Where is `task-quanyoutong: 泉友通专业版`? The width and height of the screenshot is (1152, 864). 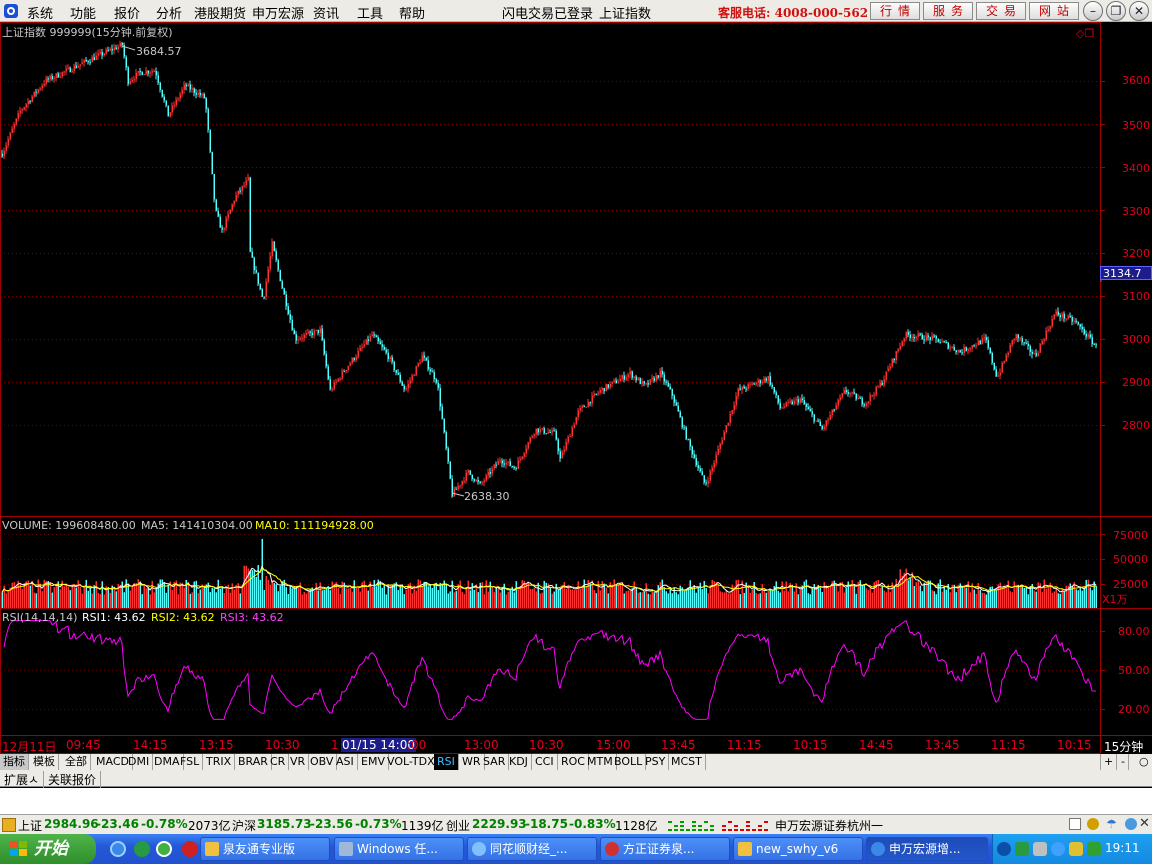
task-quanyoutong: 泉友通专业版 is located at coordinates (265, 849).